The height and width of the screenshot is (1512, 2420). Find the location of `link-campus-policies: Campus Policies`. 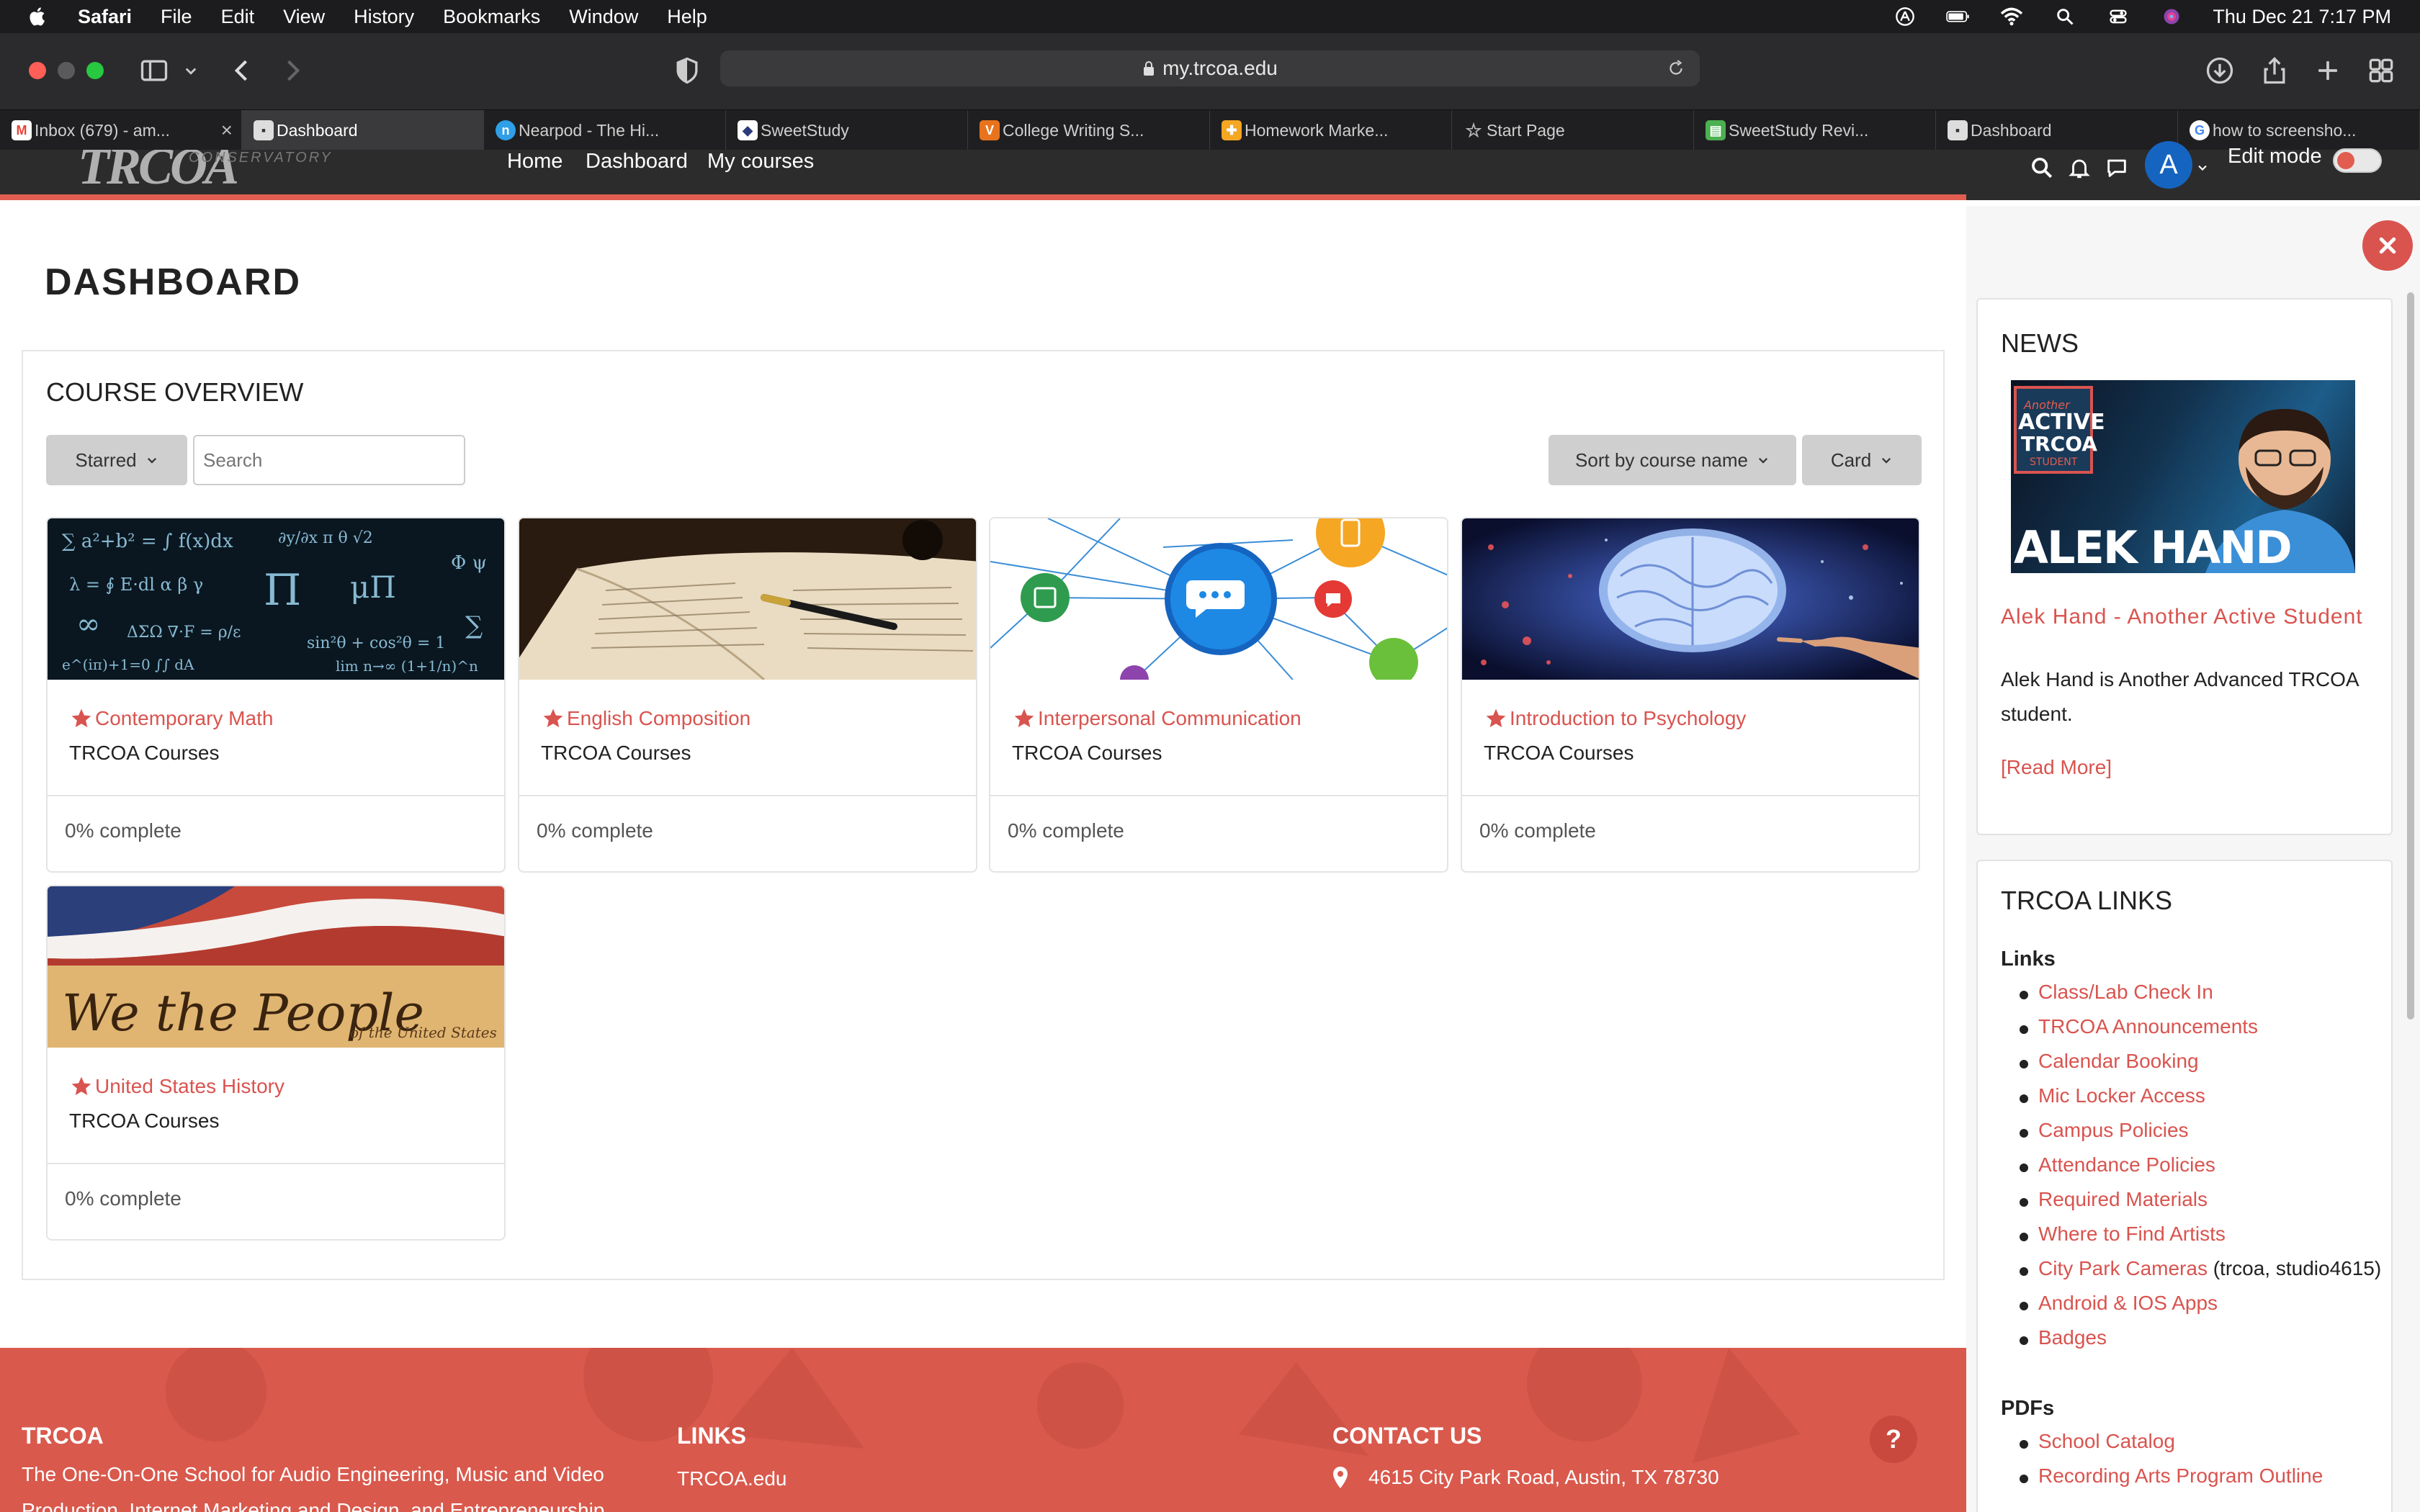

link-campus-policies: Campus Policies is located at coordinates (2113, 1130).